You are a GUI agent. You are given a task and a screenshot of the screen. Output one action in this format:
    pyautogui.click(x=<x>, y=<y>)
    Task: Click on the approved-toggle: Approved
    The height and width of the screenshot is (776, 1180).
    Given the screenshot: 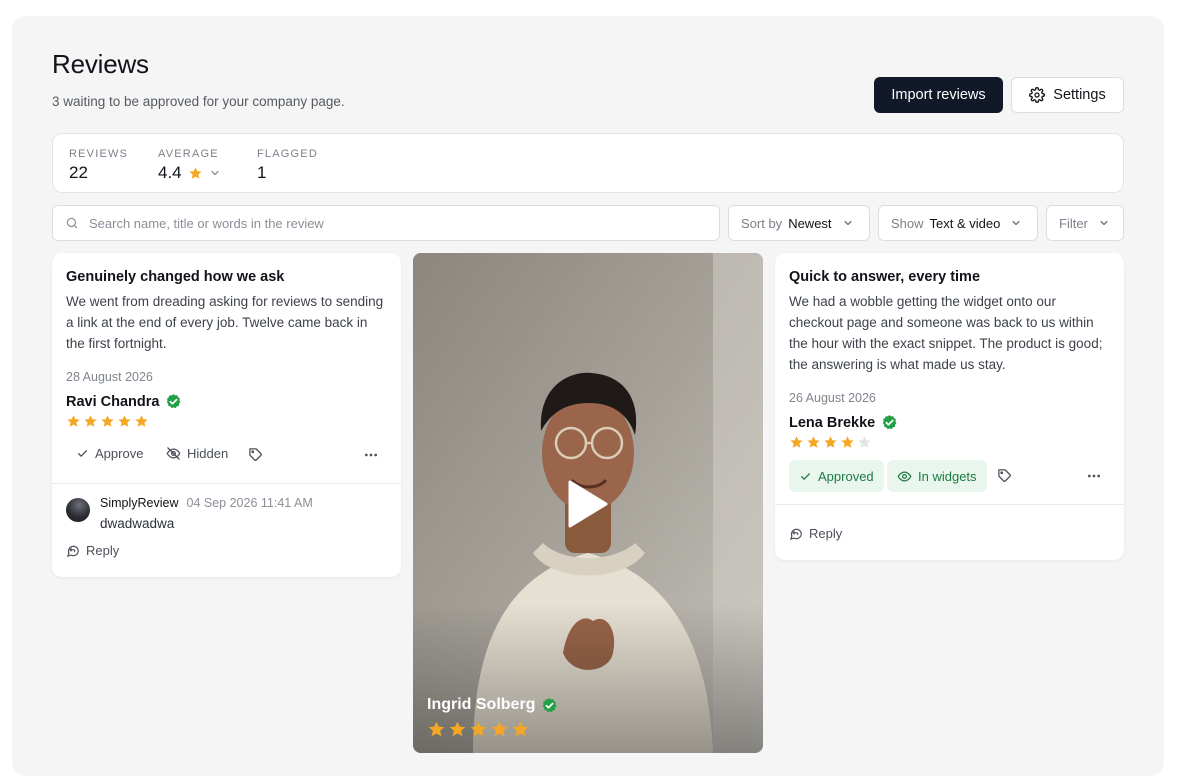 What is the action you would take?
    pyautogui.click(x=836, y=476)
    